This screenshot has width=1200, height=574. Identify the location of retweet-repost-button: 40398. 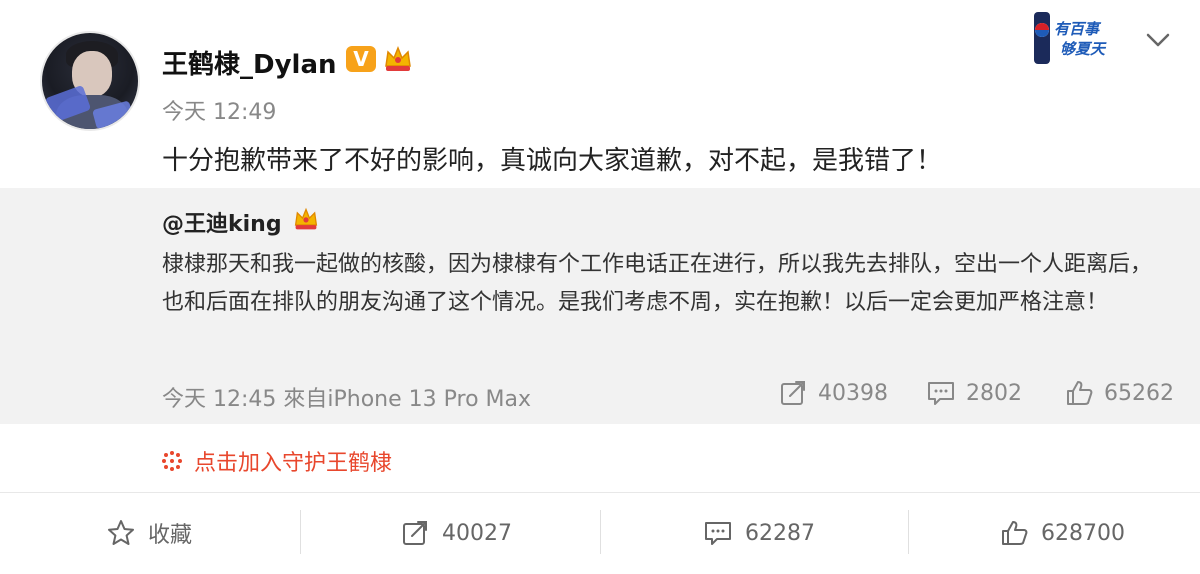
(833, 393).